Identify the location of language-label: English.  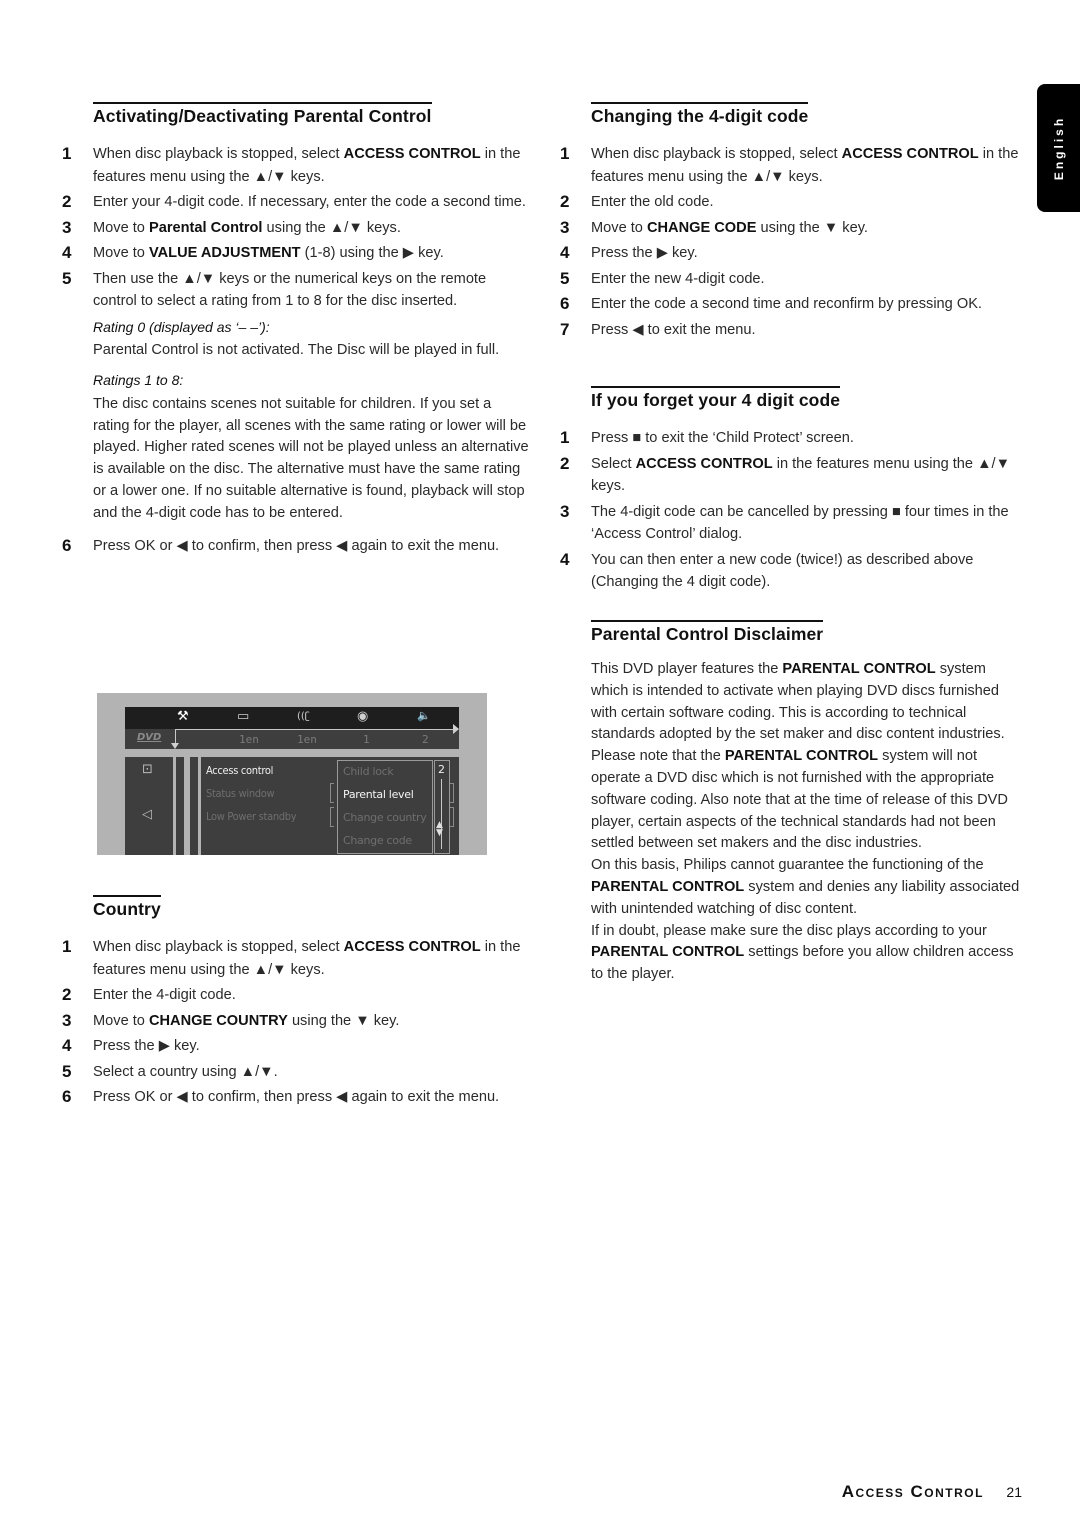
(1058, 148).